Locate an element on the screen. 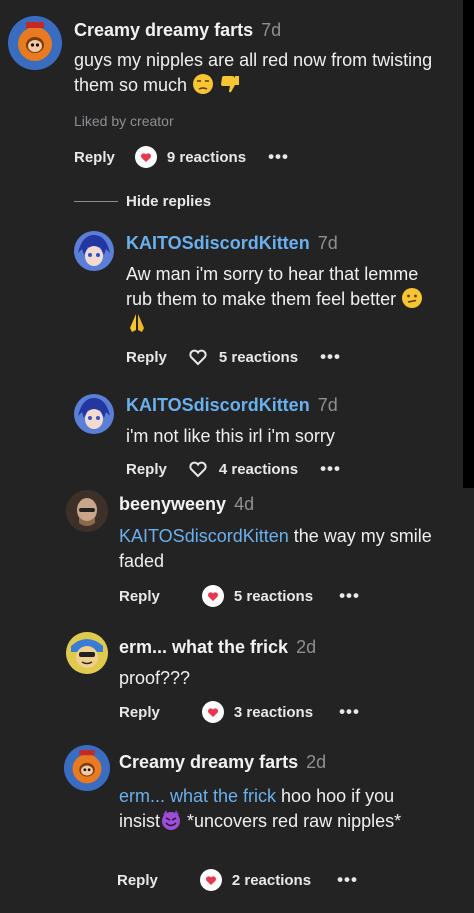 This screenshot has height=913, width=474. mention-link: erm... what the frick is located at coordinates (197, 796).